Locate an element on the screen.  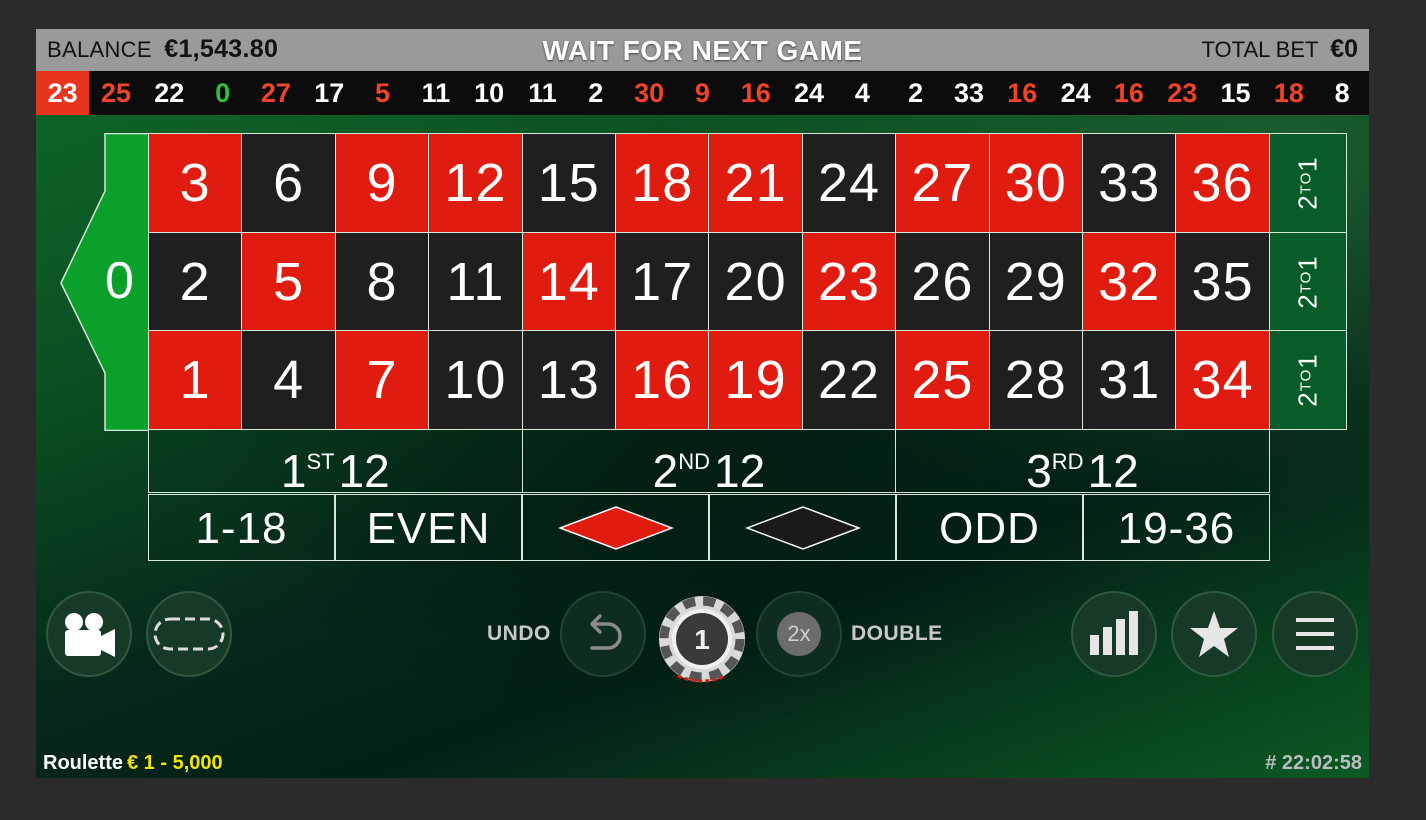
bet-number-5: 5 is located at coordinates (288, 281).